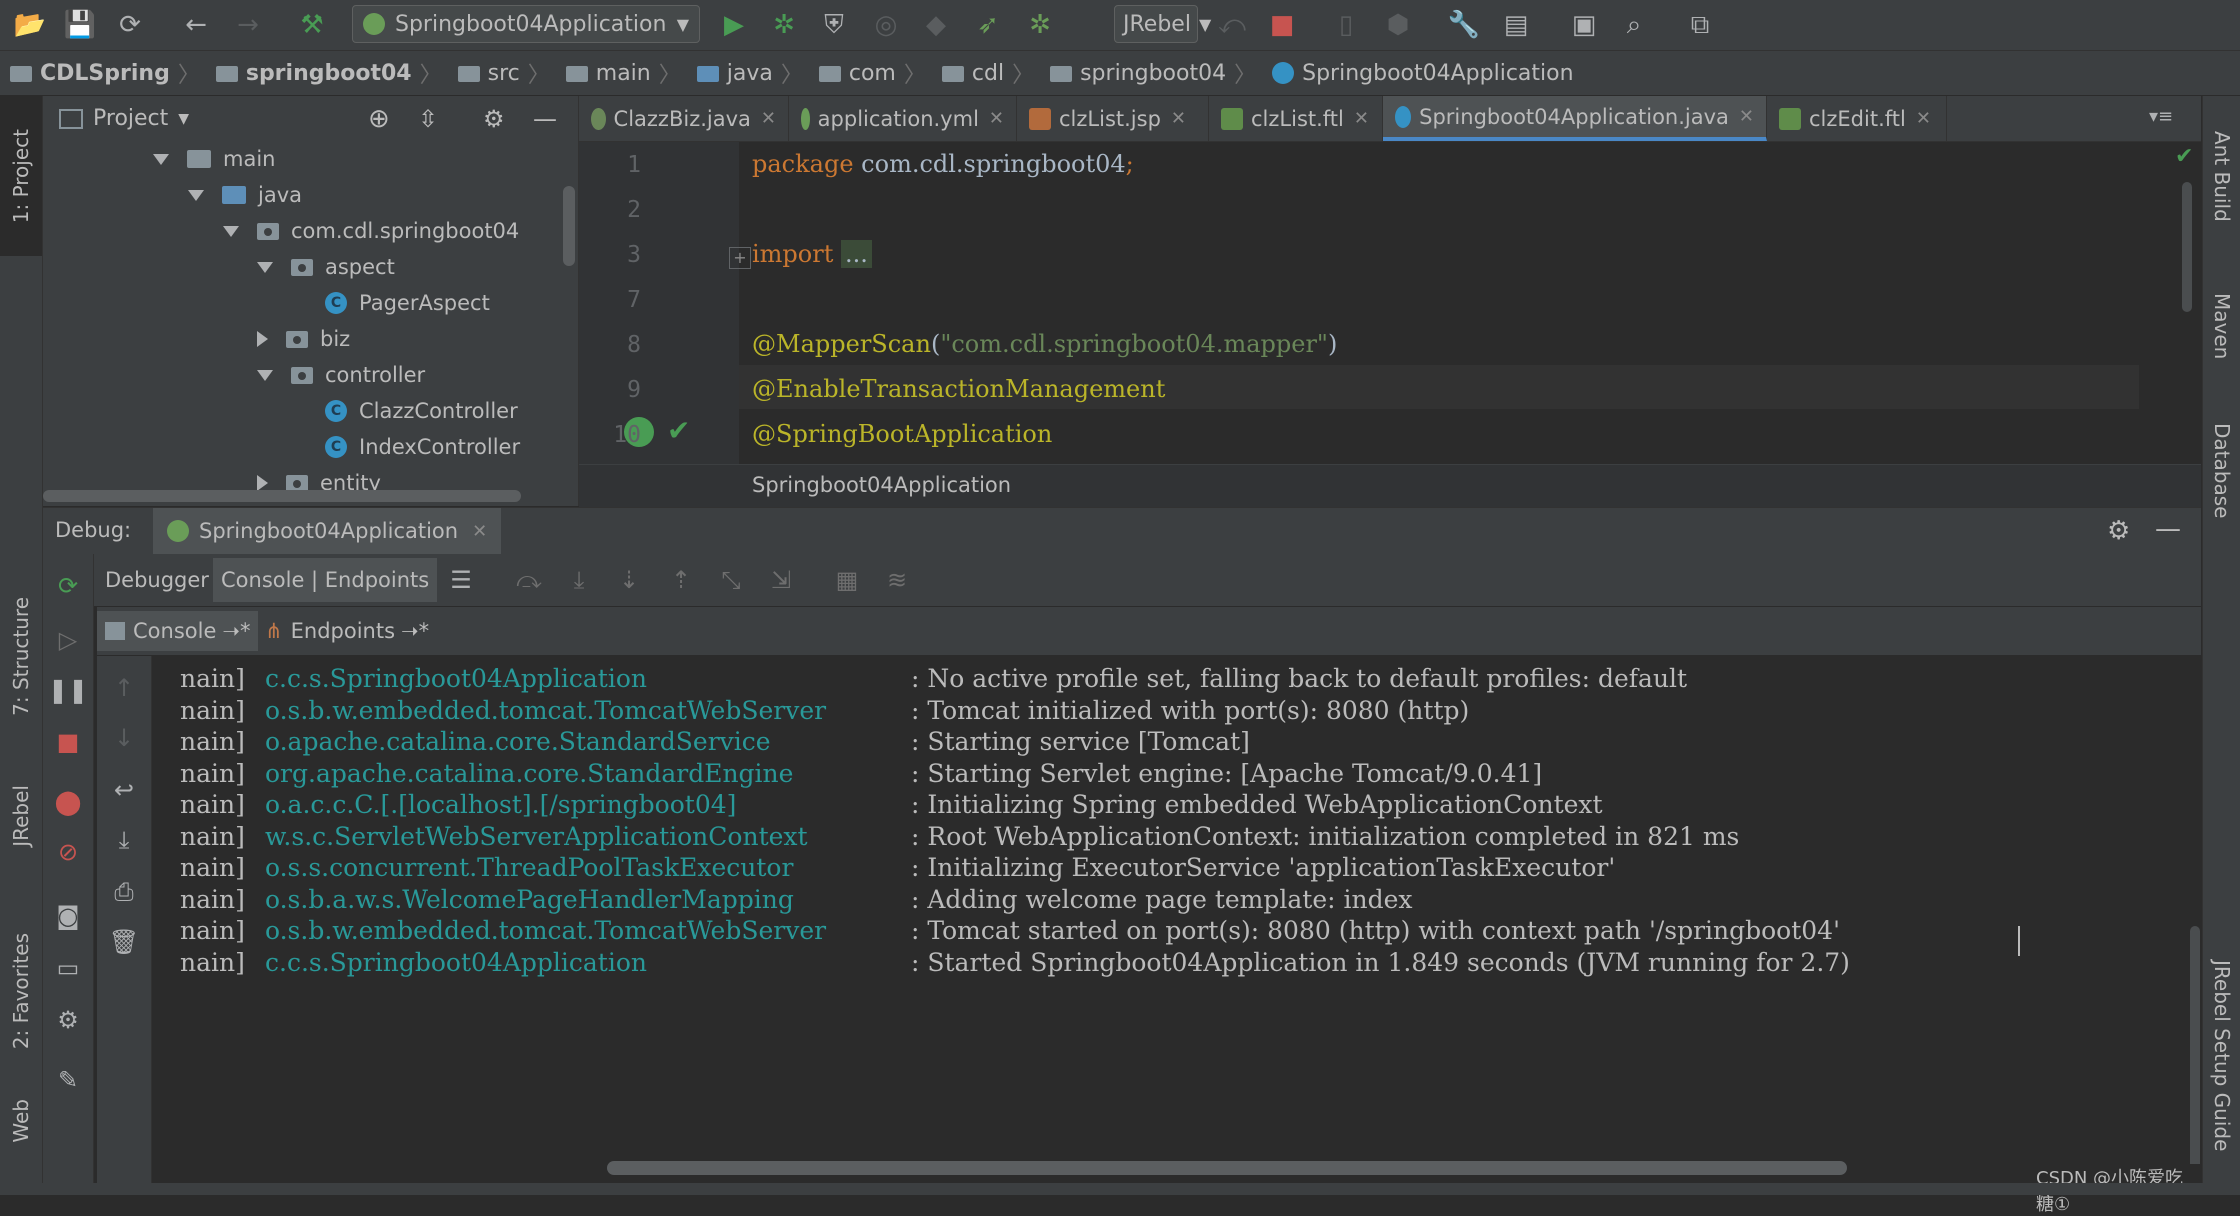  What do you see at coordinates (569, 226) in the screenshot?
I see `vertical-scrollbar` at bounding box center [569, 226].